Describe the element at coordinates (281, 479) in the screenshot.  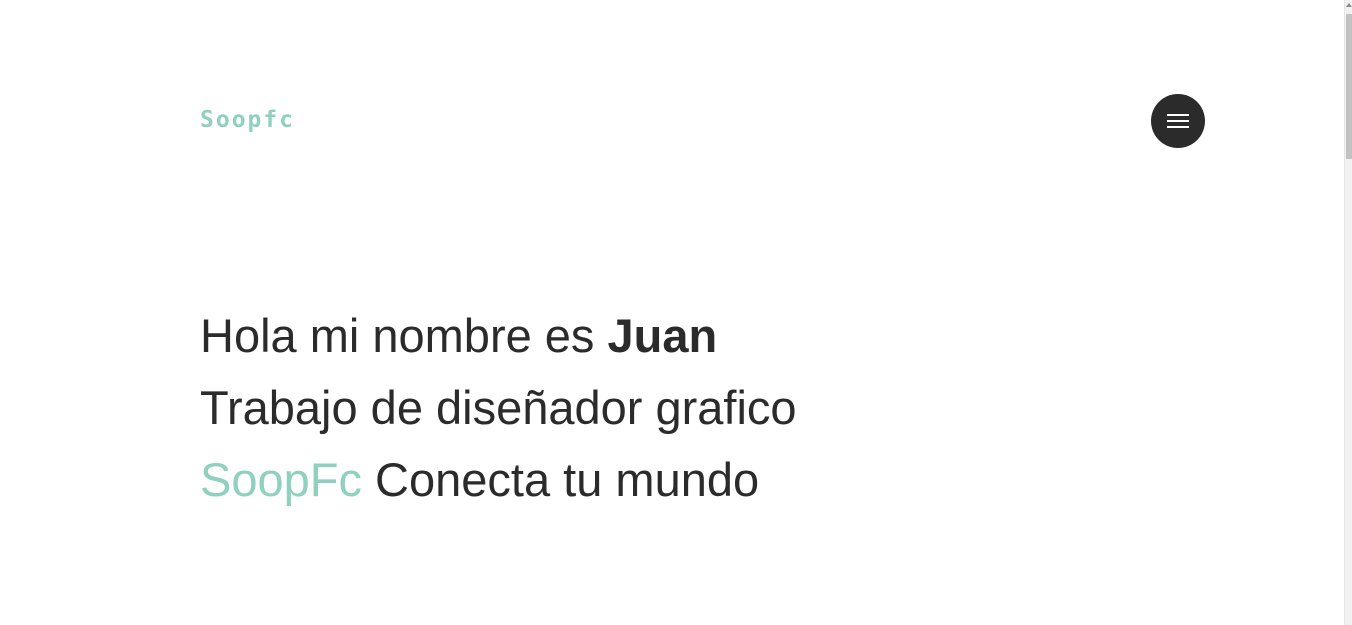
I see `hero-brand: SoopFc` at that location.